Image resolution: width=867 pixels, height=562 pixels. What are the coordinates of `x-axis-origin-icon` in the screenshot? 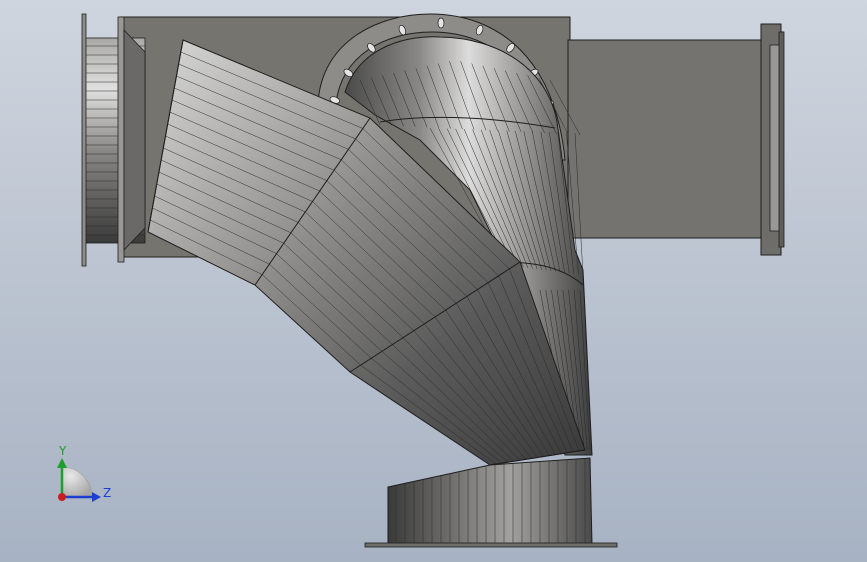 It's located at (62, 497).